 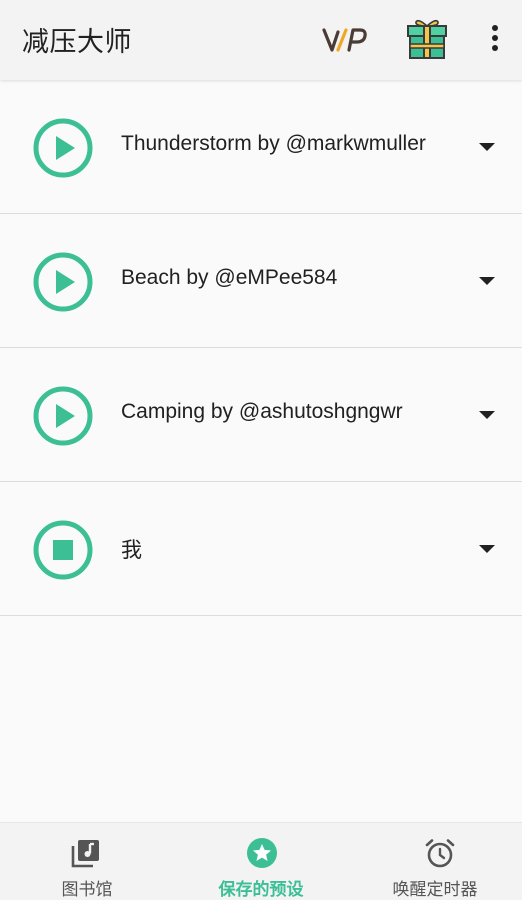 I want to click on app-title: 减压大师, so click(x=77, y=42).